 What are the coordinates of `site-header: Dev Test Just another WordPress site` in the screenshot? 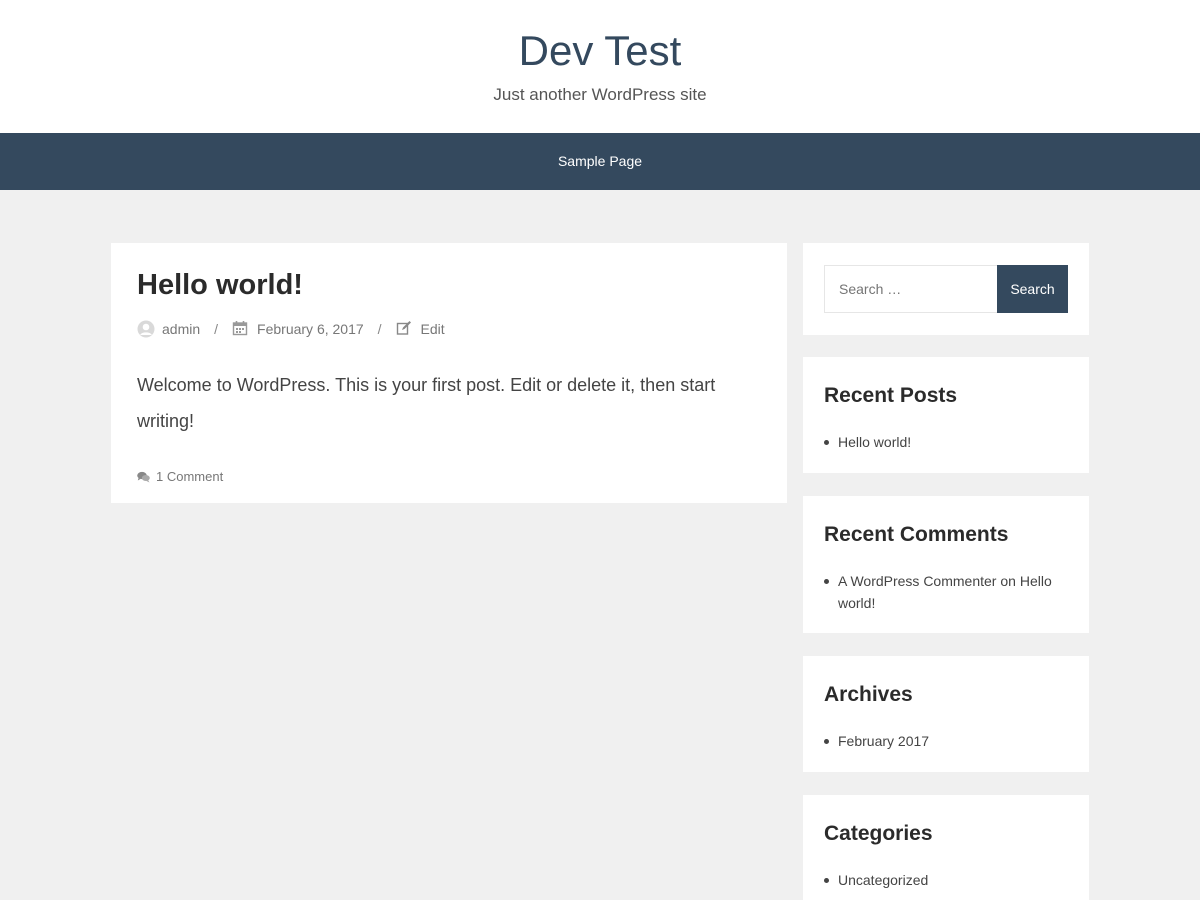 It's located at (600, 66).